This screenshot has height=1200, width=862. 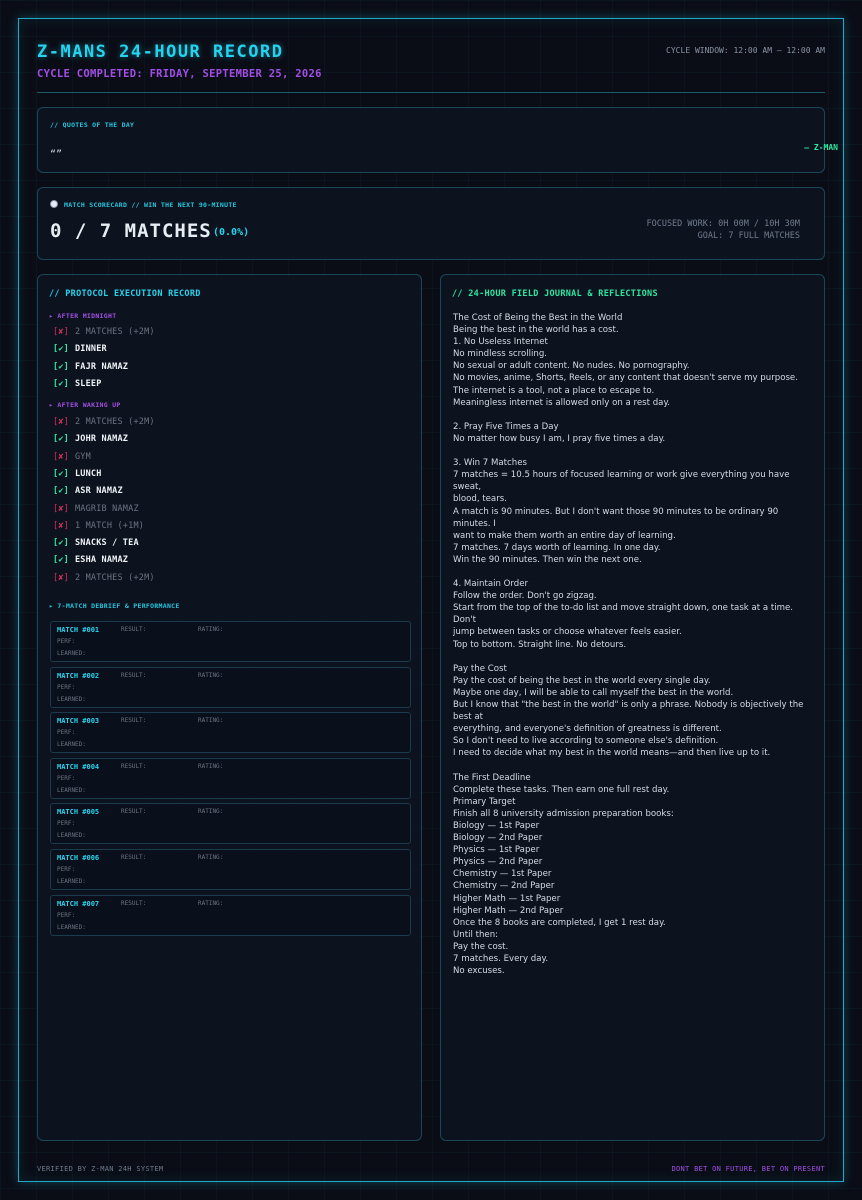 What do you see at coordinates (125, 294) in the screenshot?
I see `protocol-title: // PROTOCOL EXECUTION RECORD` at bounding box center [125, 294].